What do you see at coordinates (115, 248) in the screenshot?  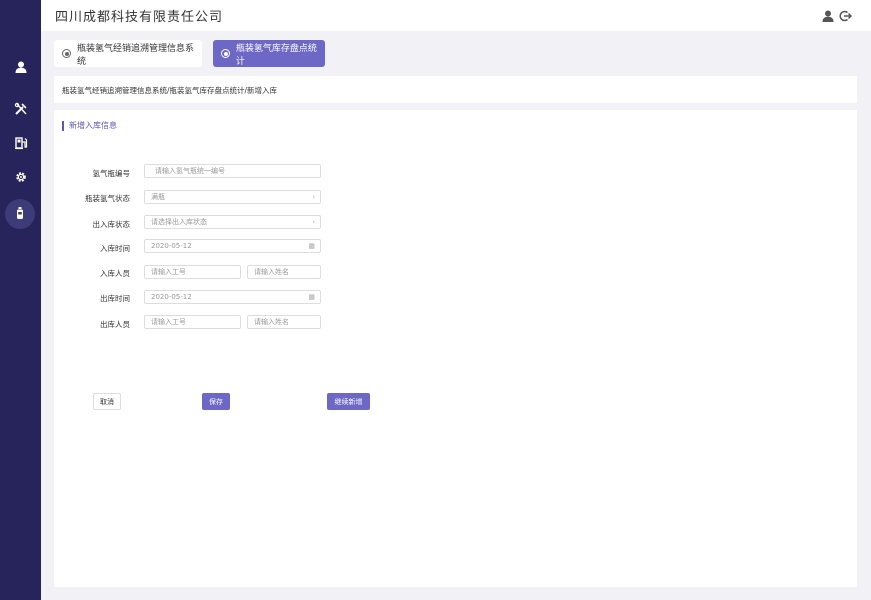 I see `in-time-label: 入库时间` at bounding box center [115, 248].